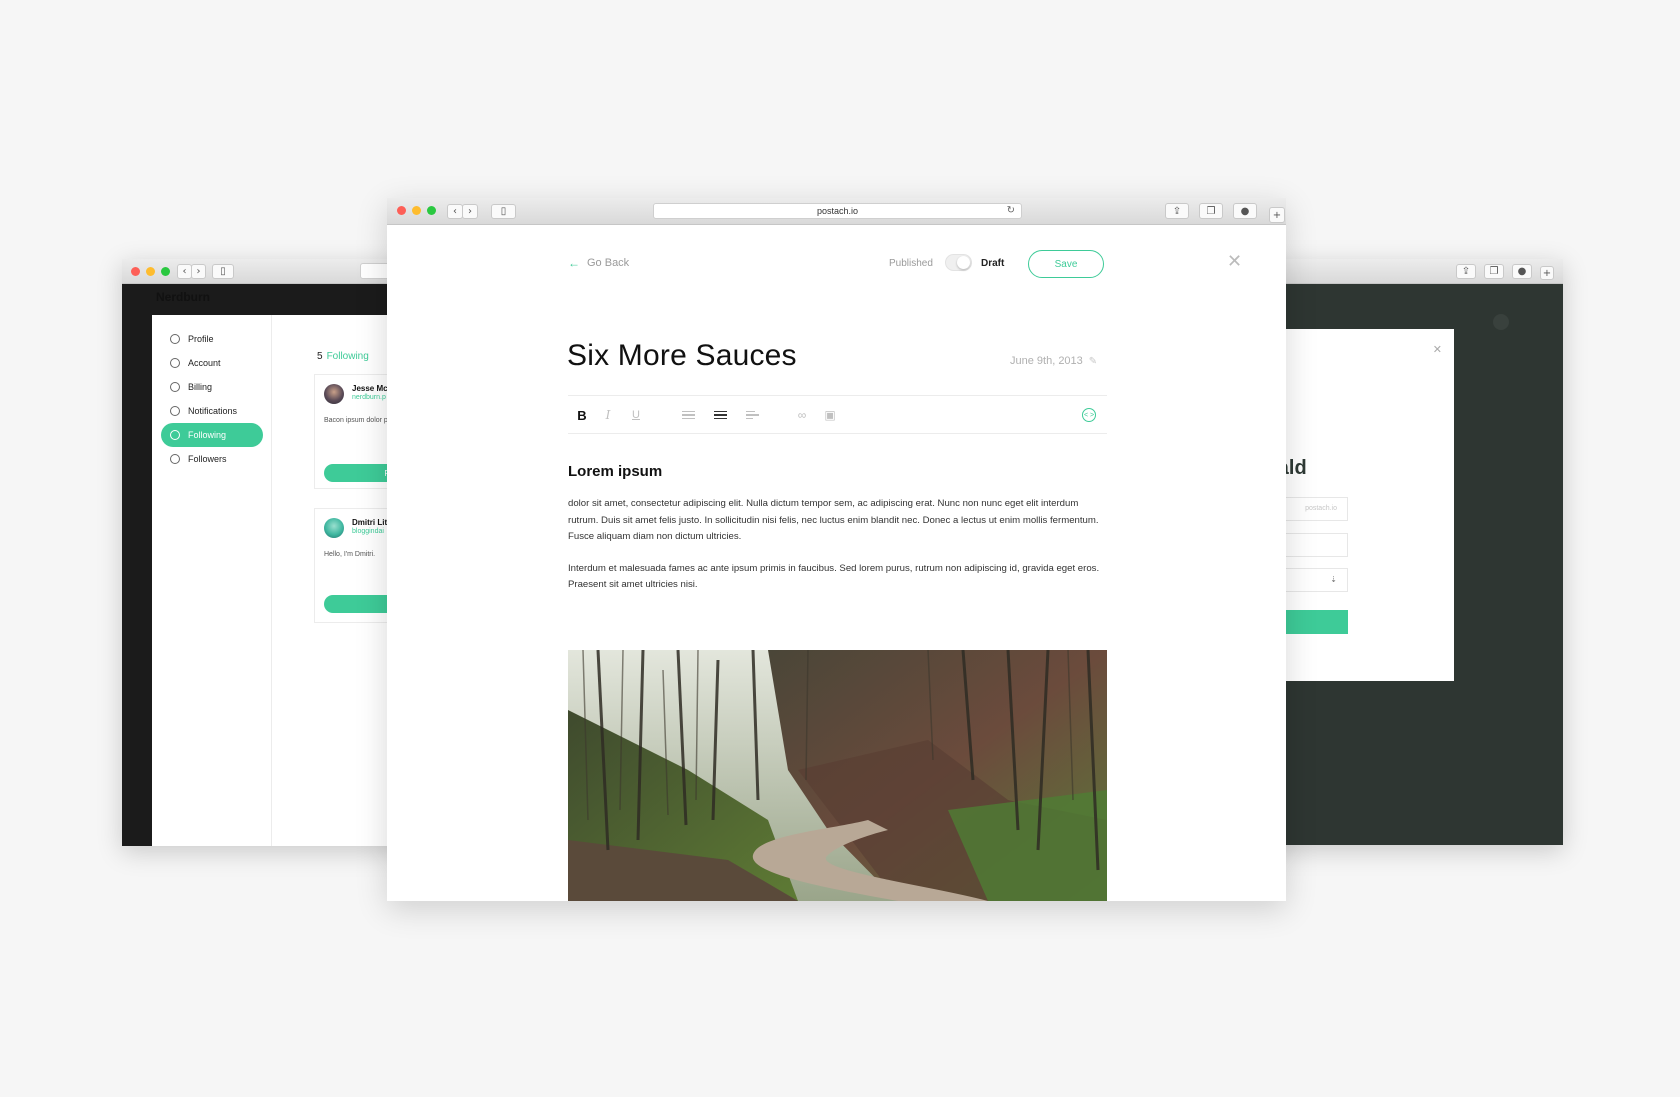 The image size is (1680, 1097). Describe the element at coordinates (369, 397) in the screenshot. I see `card-handle: nerdburn.p` at that location.